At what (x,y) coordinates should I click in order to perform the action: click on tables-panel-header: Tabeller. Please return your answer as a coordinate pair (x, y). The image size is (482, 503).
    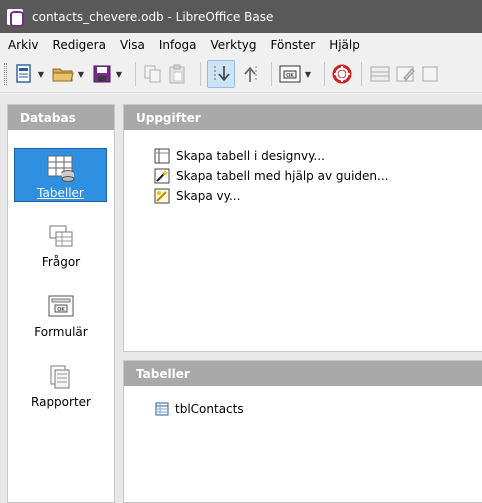
    Looking at the image, I should click on (303, 373).